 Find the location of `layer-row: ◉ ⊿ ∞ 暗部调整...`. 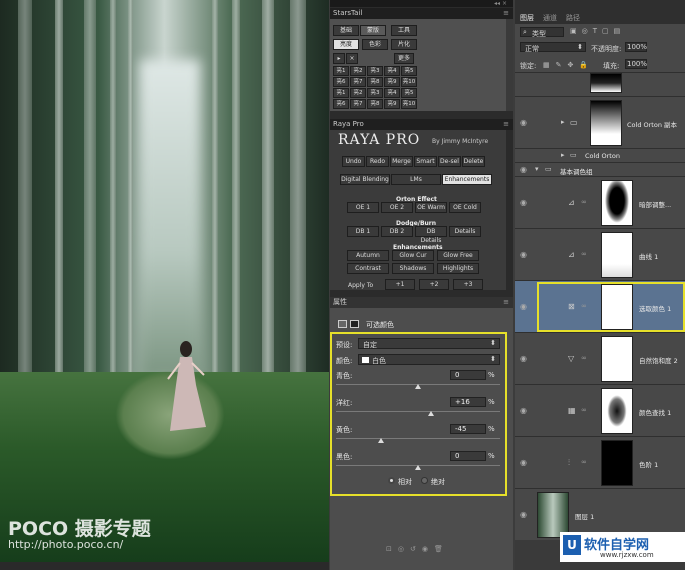

layer-row: ◉ ⊿ ∞ 暗部调整... is located at coordinates (600, 203).